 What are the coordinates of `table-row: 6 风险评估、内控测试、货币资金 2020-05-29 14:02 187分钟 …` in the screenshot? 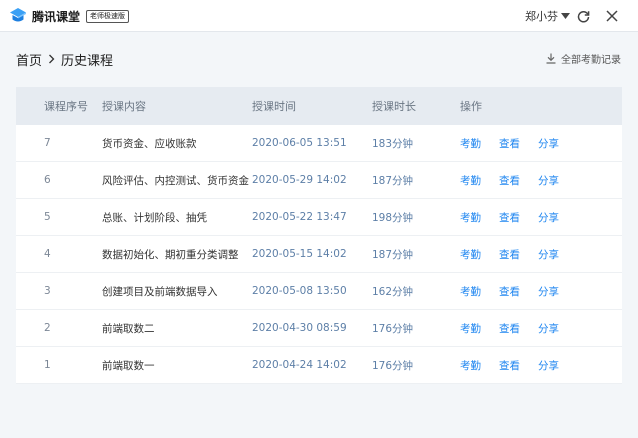 It's located at (319, 180).